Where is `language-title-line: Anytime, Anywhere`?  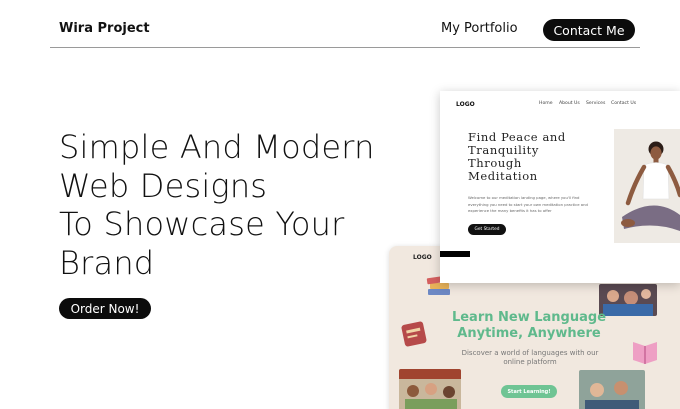 language-title-line: Anytime, Anywhere is located at coordinates (529, 333).